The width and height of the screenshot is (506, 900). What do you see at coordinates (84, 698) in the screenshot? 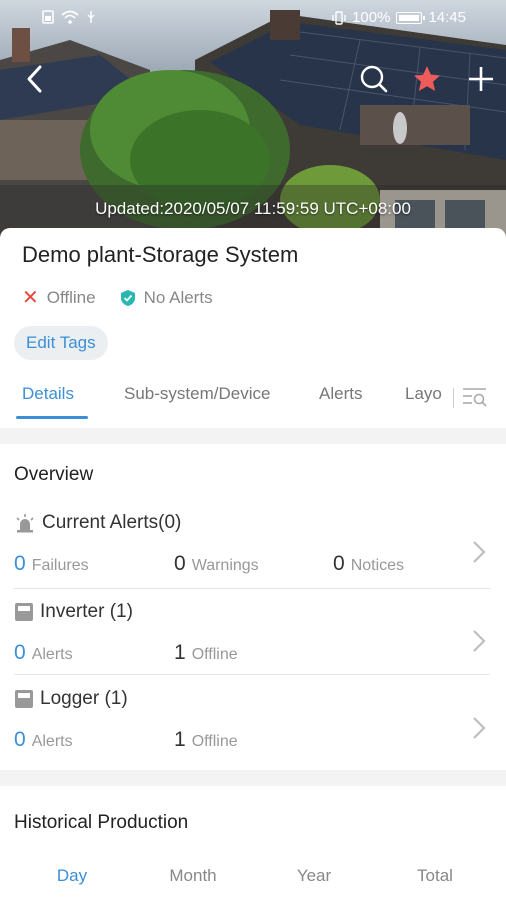
I see `logger-label: Logger (1)` at bounding box center [84, 698].